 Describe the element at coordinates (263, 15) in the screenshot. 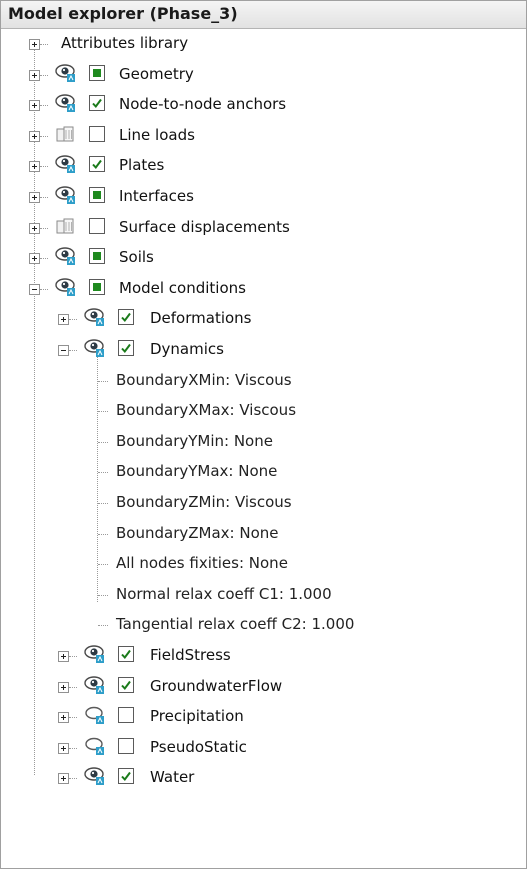

I see `panel-titlebar: Model explorer (Phase_3)` at that location.